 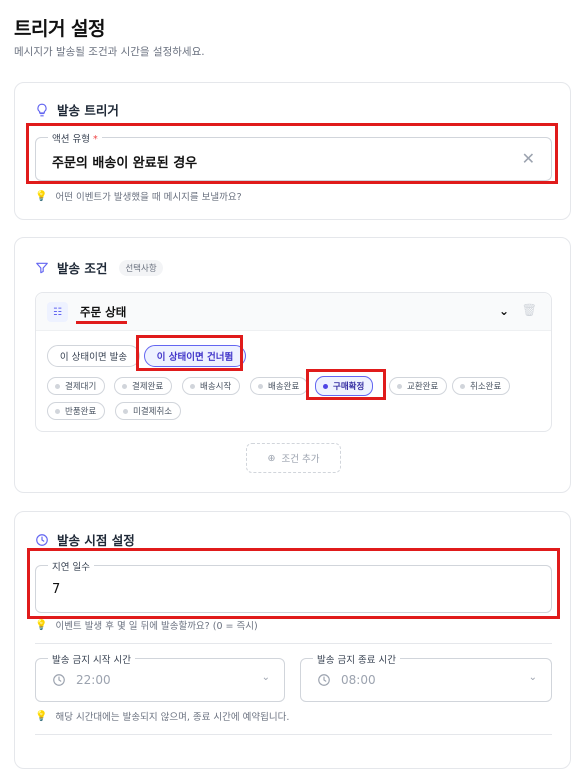 What do you see at coordinates (76, 386) in the screenshot?
I see `status-chip: 결제대기` at bounding box center [76, 386].